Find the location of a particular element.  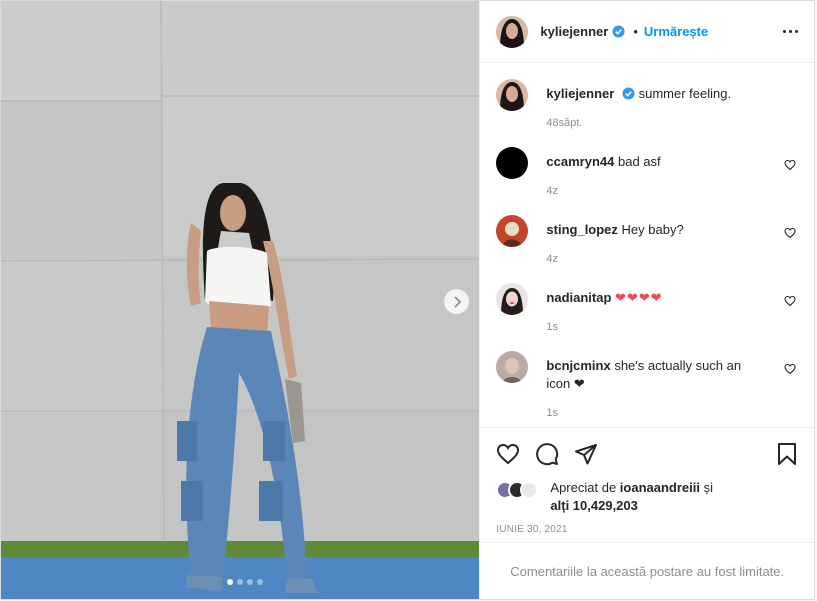

post-date: Iunie 30, 2021 is located at coordinates (647, 529).